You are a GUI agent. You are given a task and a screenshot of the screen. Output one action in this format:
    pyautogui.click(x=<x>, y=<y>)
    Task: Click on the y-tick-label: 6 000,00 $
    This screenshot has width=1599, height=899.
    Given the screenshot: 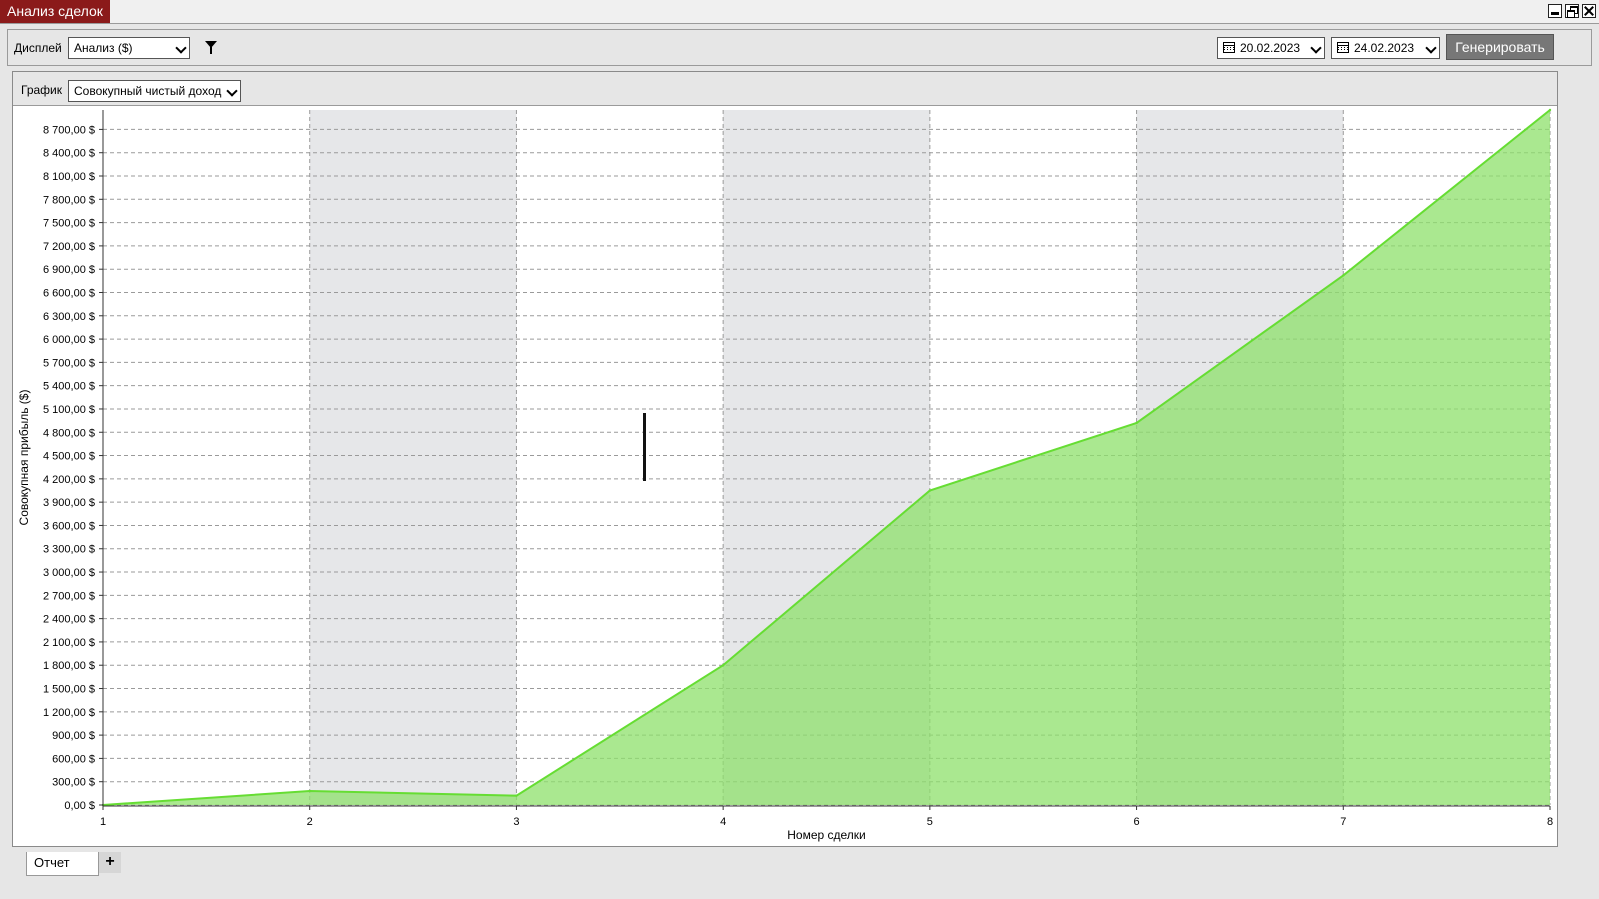 What is the action you would take?
    pyautogui.click(x=69, y=340)
    